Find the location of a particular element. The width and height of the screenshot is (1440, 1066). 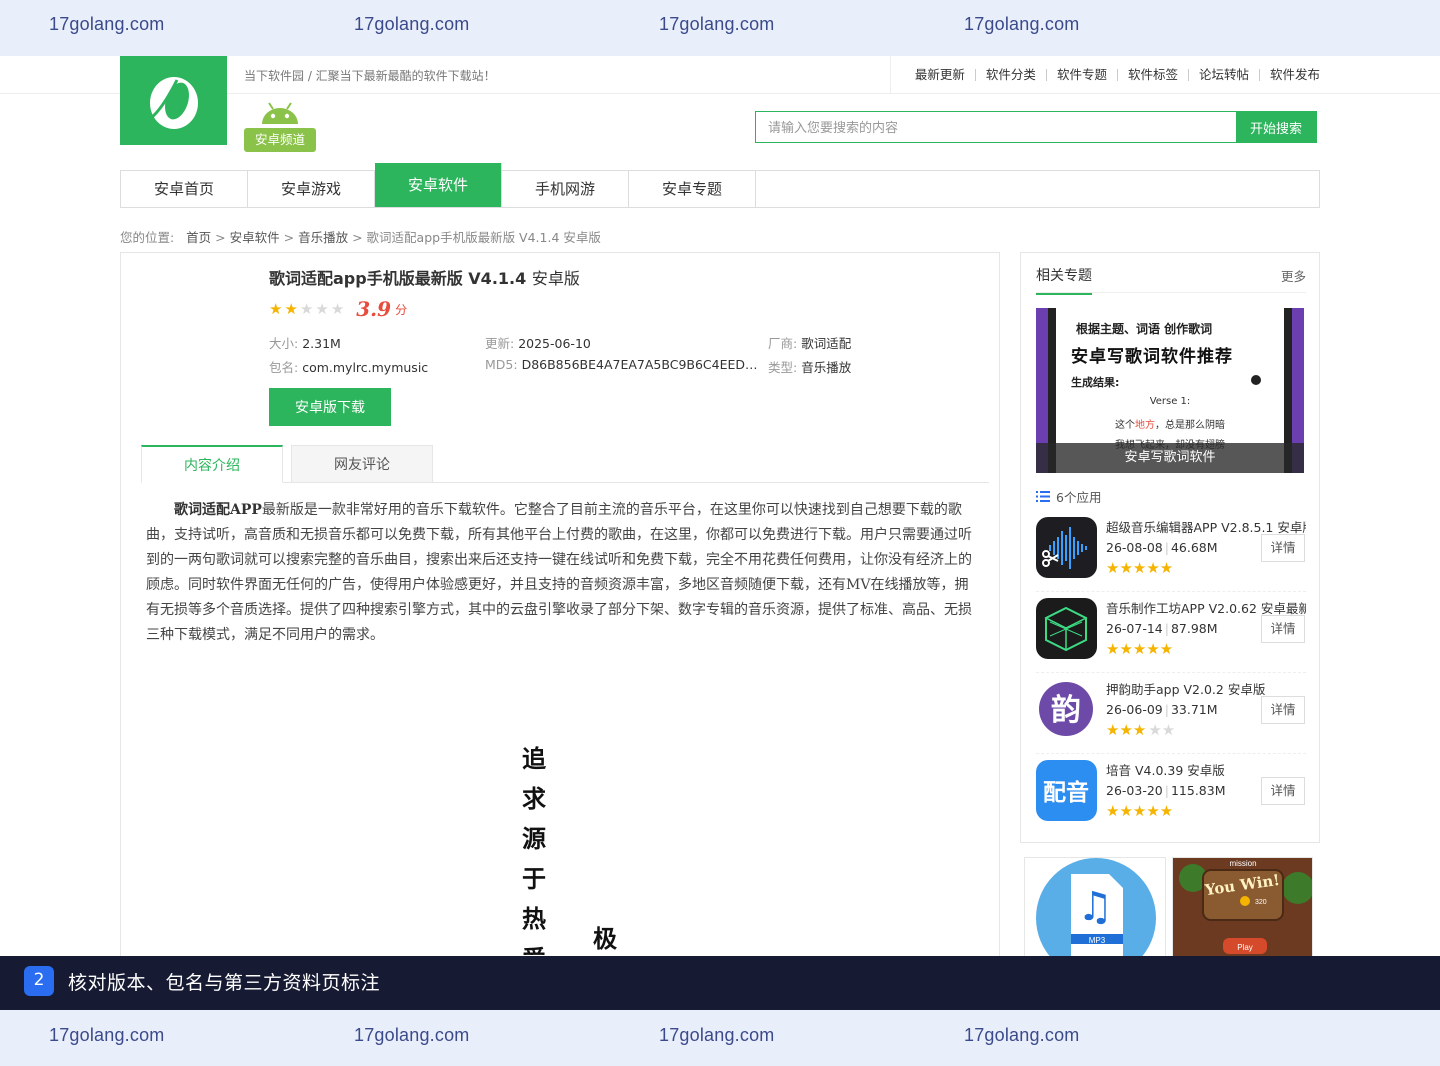

breadcrumb-home: 首页 is located at coordinates (198, 237).